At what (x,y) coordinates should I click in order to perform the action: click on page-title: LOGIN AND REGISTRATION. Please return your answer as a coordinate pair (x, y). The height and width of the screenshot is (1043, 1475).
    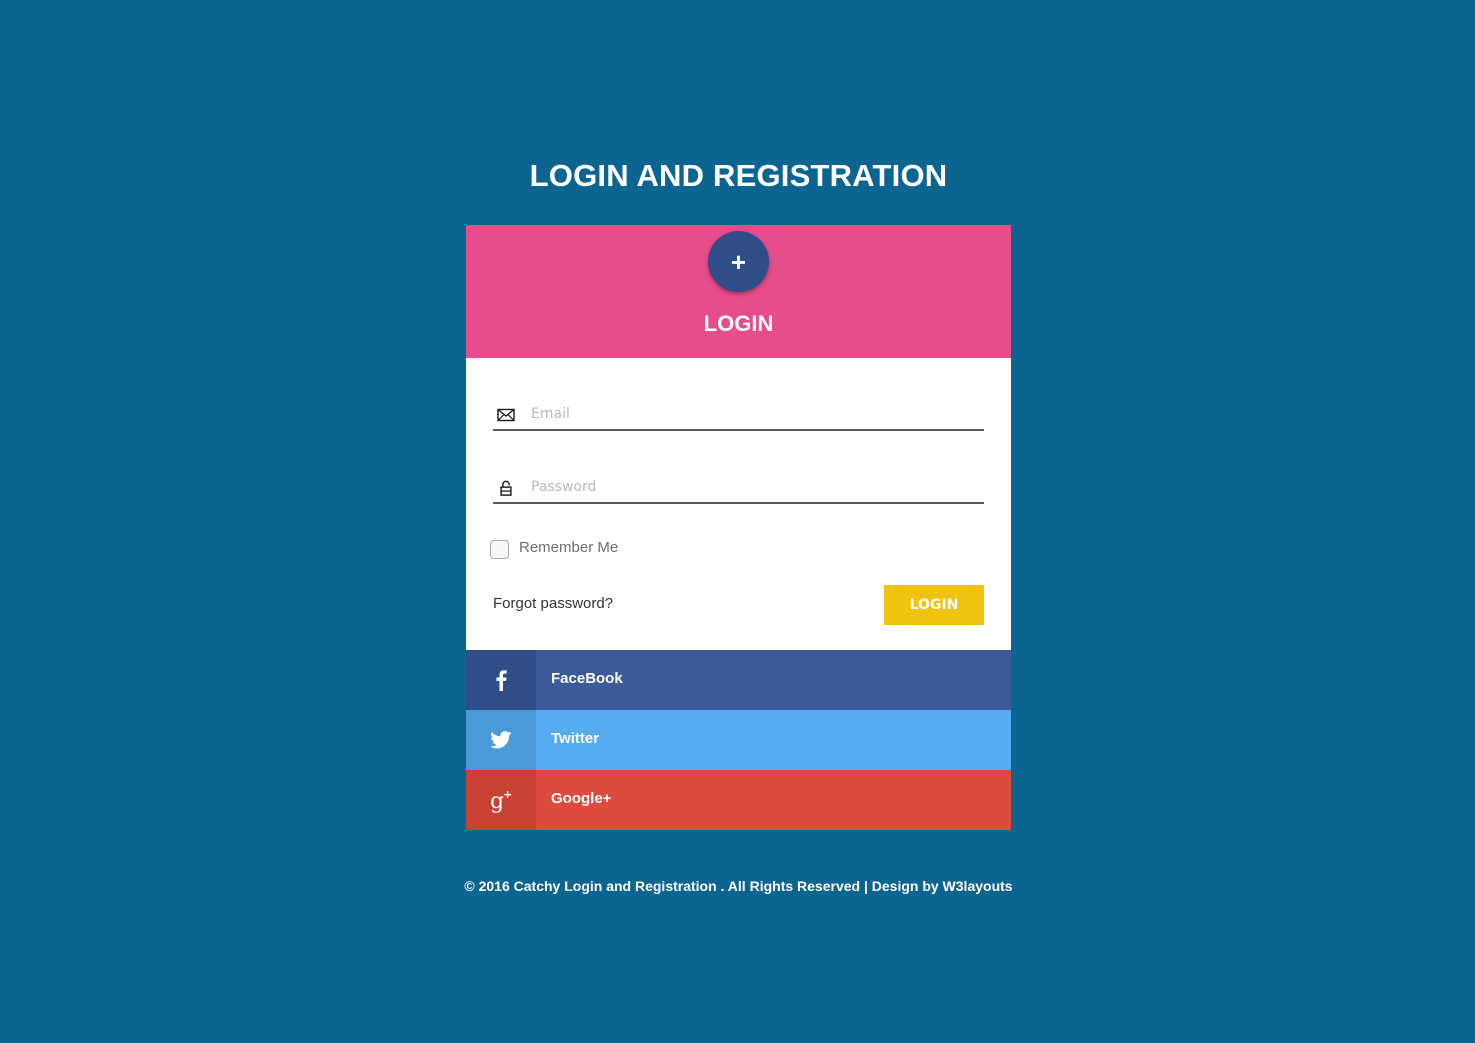
    Looking at the image, I should click on (738, 175).